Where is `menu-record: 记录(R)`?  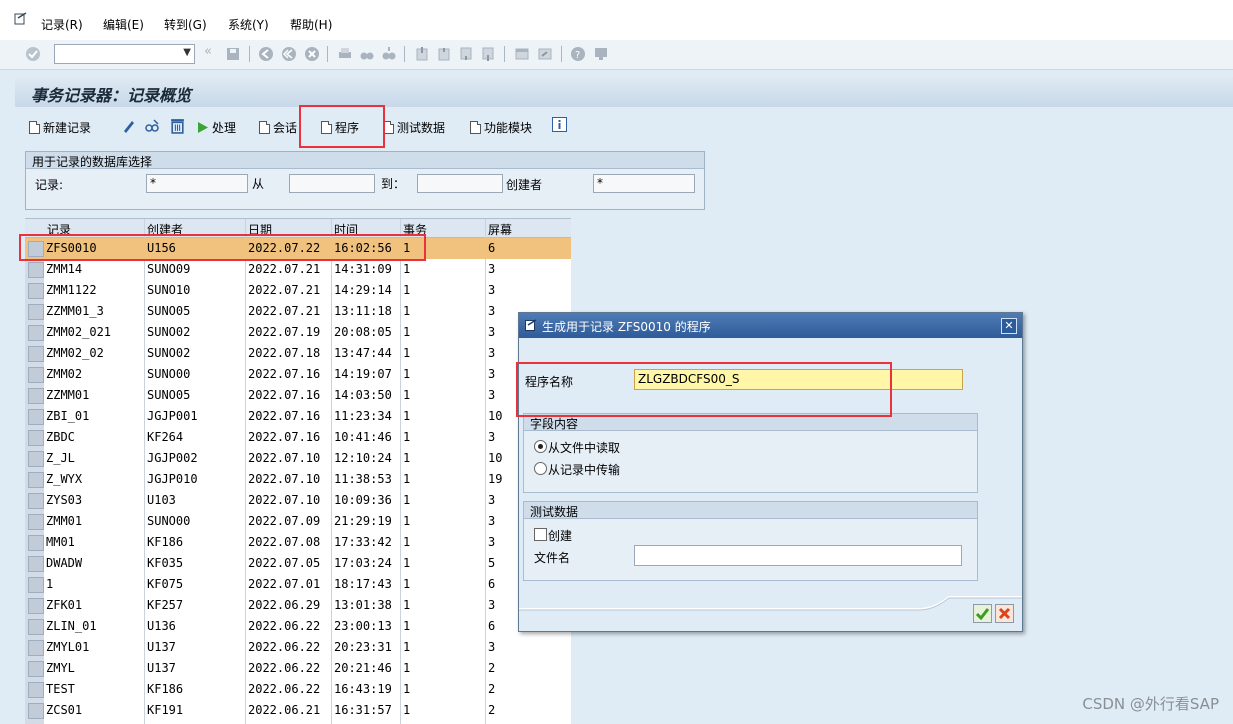 menu-record: 记录(R) is located at coordinates (62, 24).